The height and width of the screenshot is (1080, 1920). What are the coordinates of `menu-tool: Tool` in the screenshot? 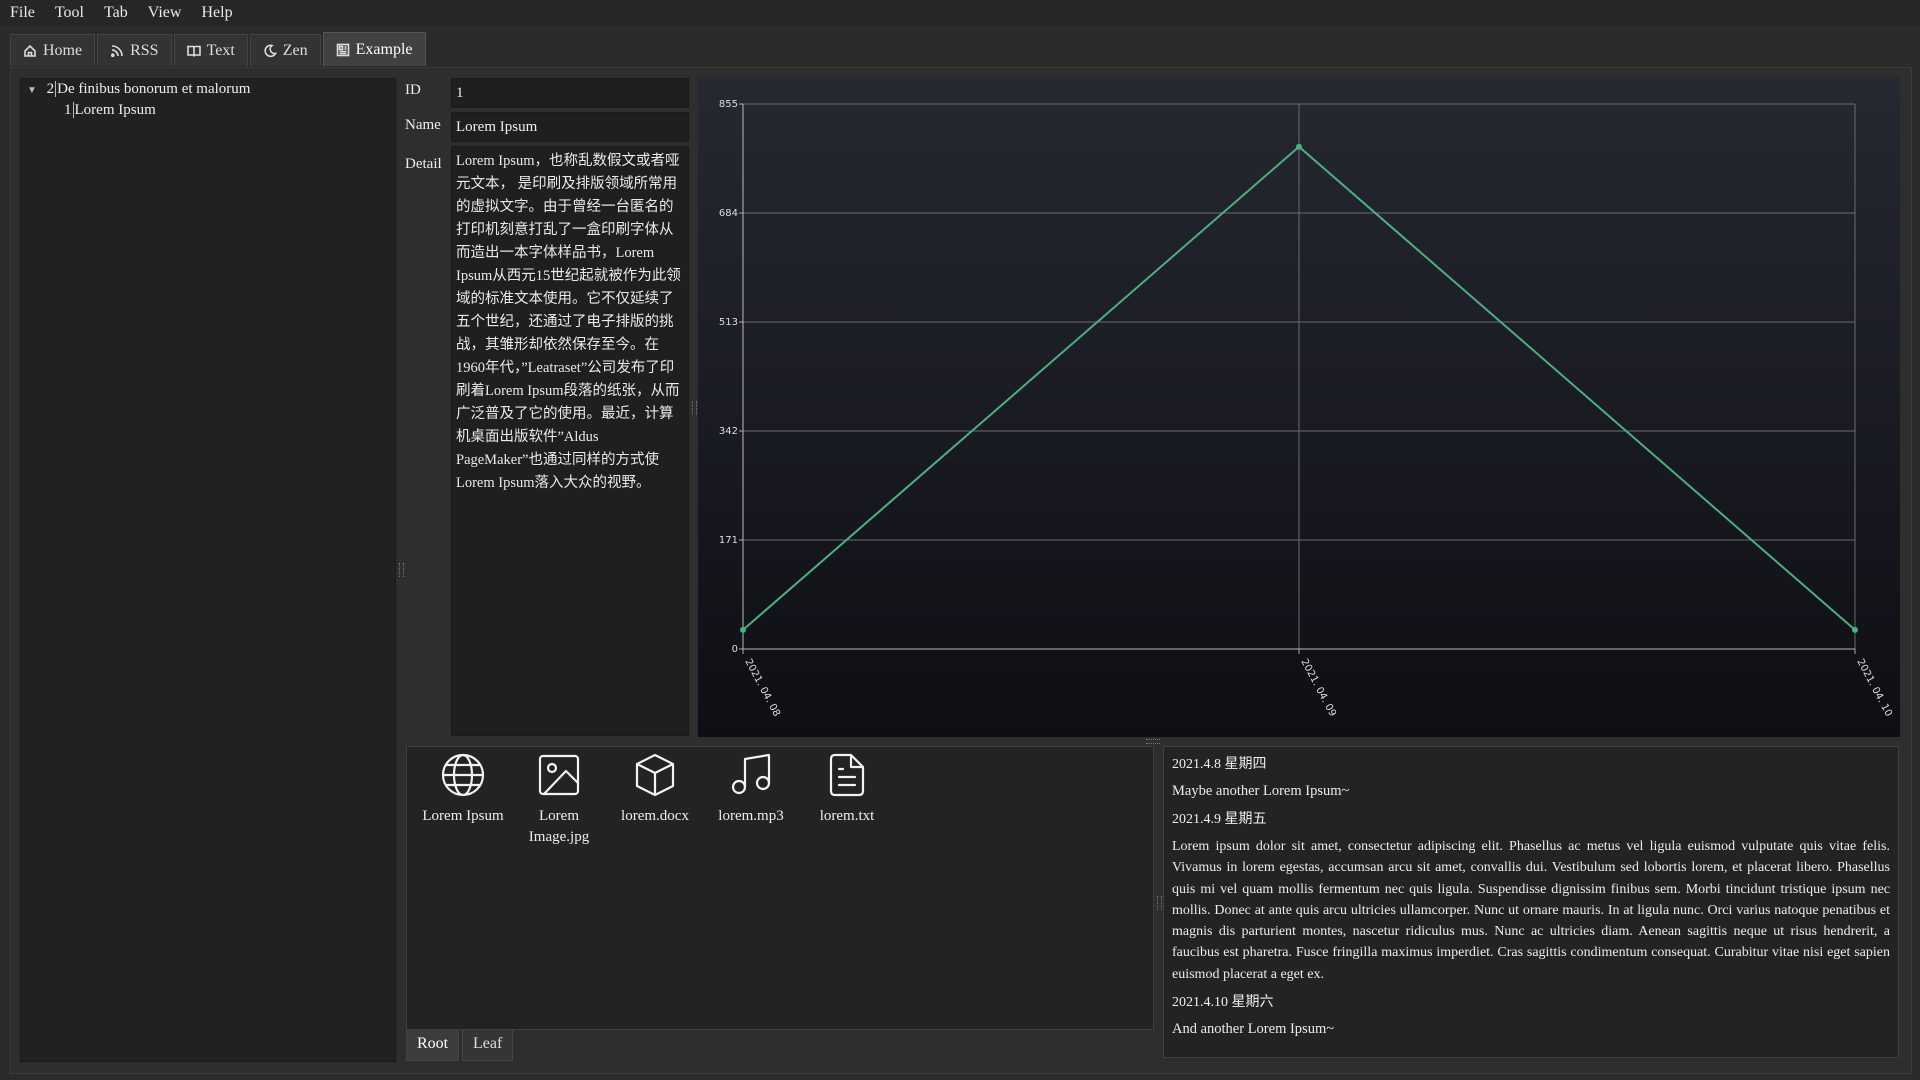 It's located at (69, 13).